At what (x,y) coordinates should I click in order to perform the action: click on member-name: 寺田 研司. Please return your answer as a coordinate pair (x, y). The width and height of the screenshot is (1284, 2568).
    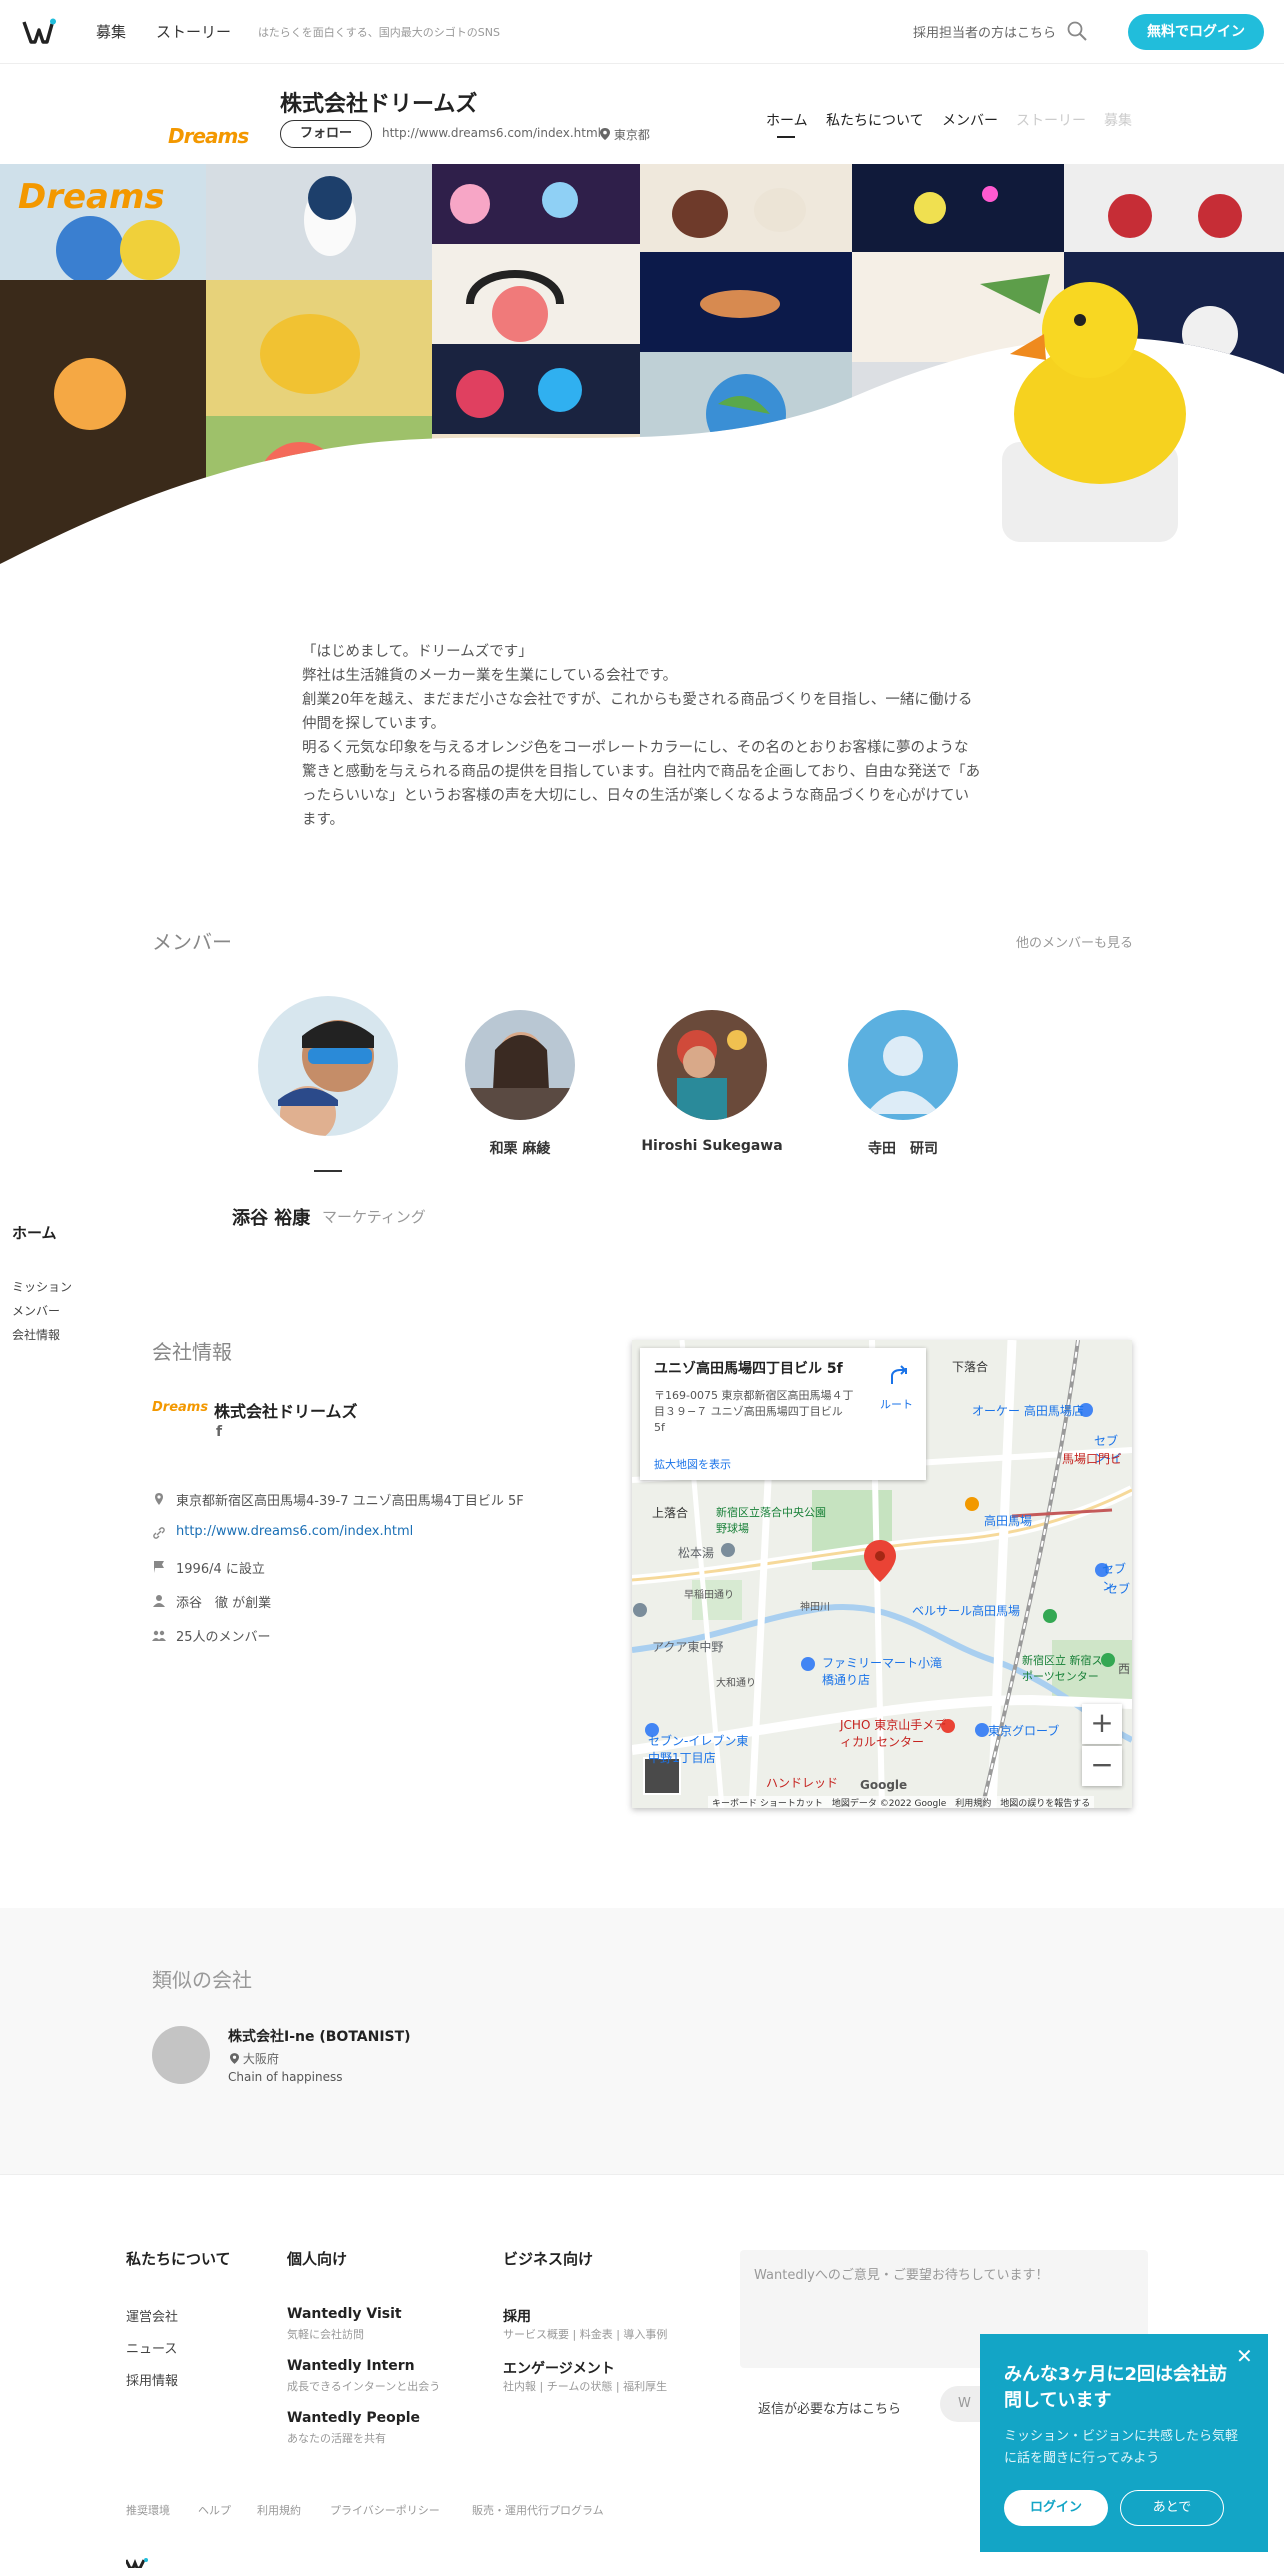
    Looking at the image, I should click on (903, 1148).